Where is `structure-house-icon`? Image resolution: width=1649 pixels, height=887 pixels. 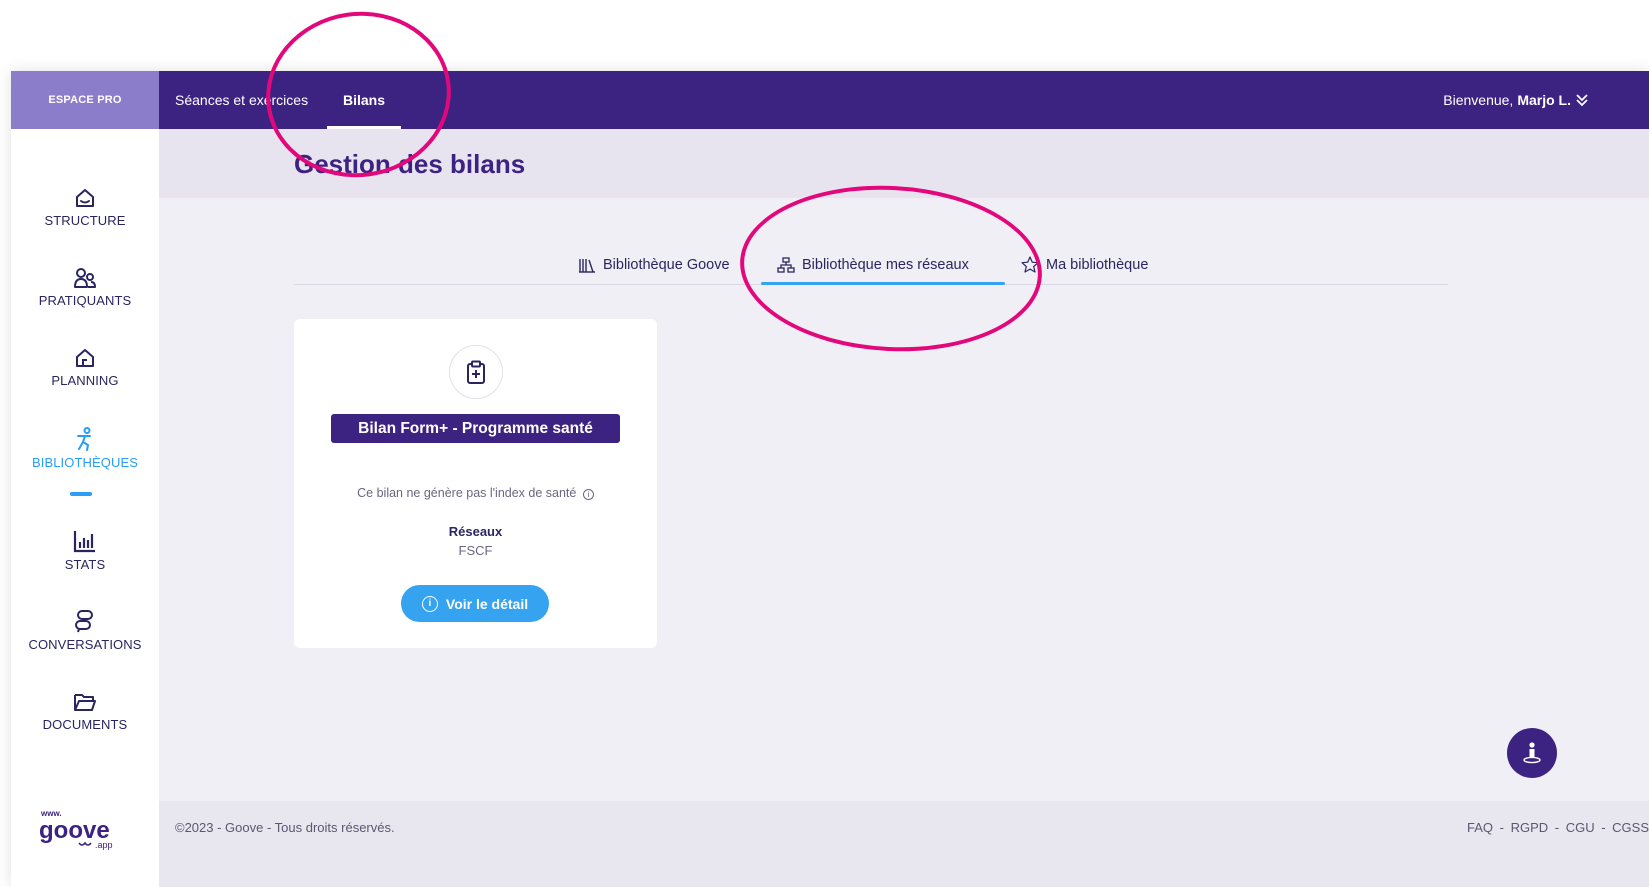 structure-house-icon is located at coordinates (85, 198).